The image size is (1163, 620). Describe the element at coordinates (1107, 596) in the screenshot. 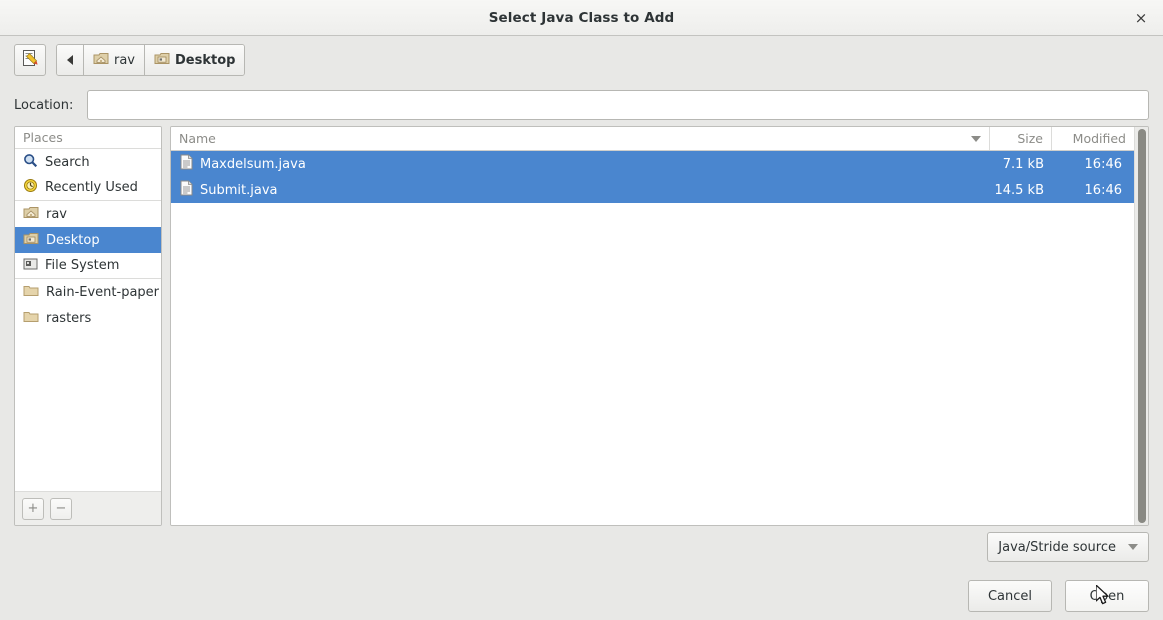

I see `open-button: Open` at that location.